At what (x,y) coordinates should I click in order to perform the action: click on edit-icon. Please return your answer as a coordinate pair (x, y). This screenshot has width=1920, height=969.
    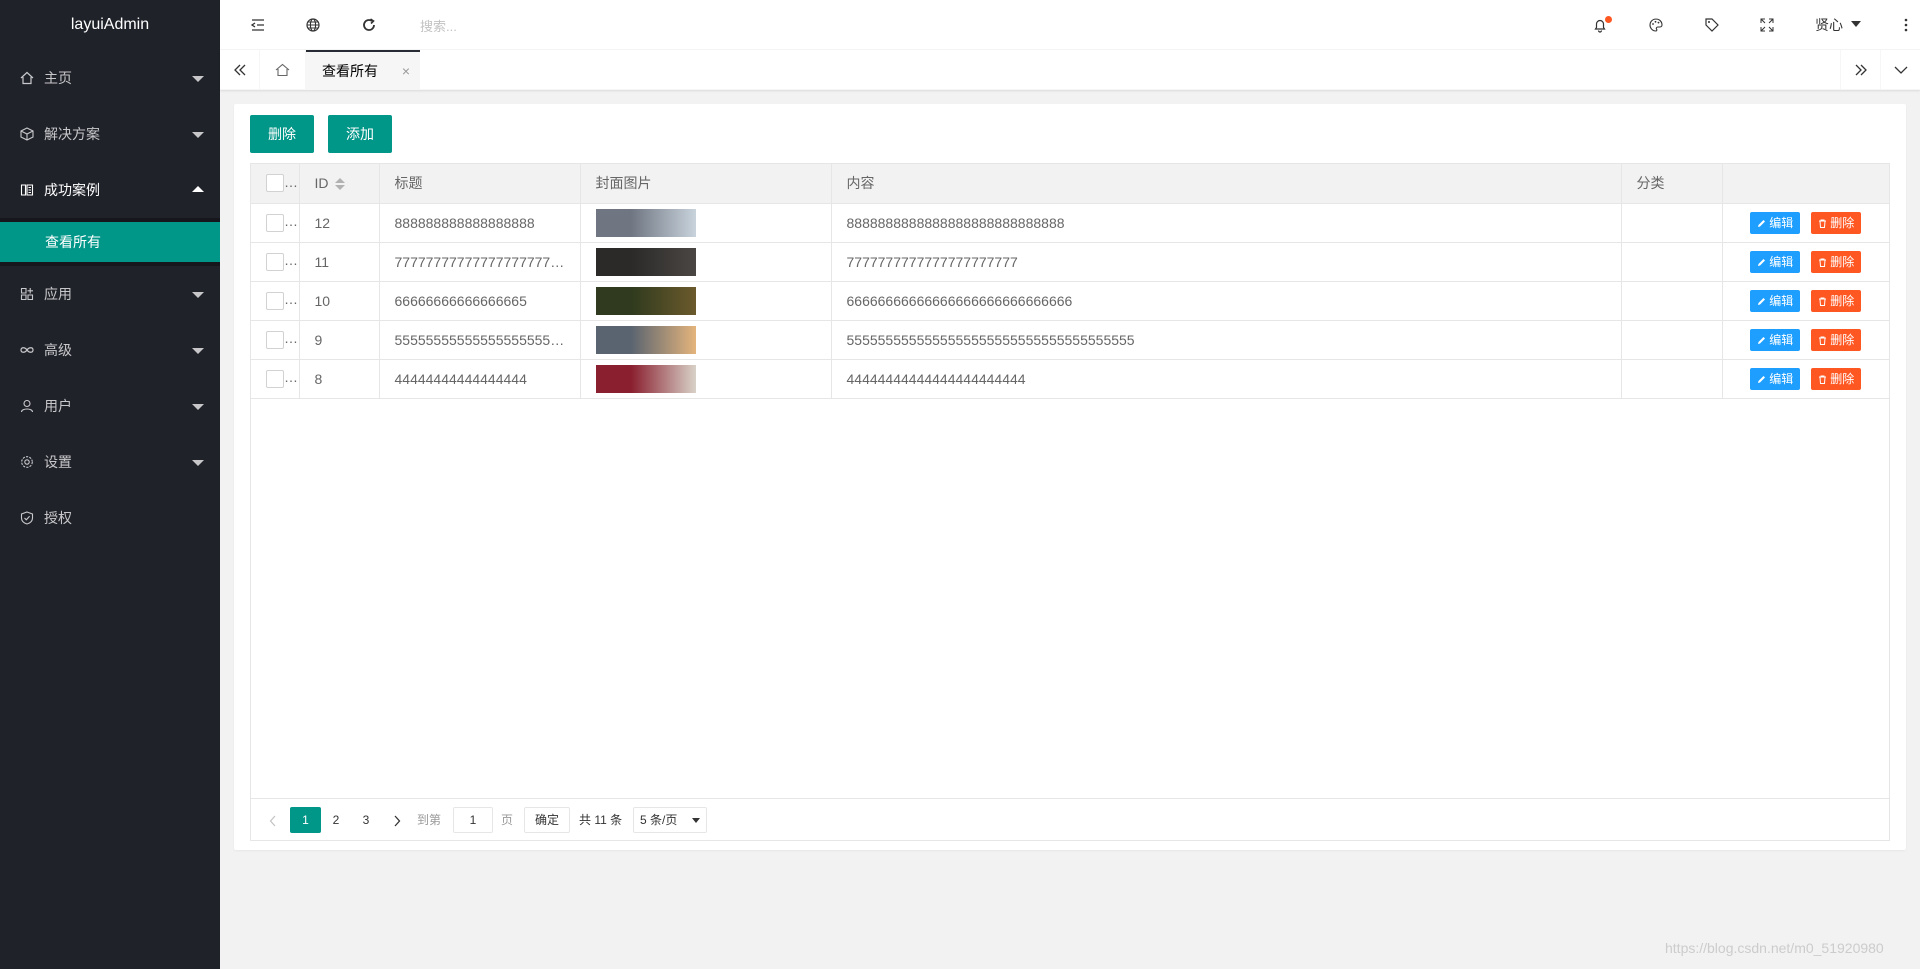
    Looking at the image, I should click on (1762, 340).